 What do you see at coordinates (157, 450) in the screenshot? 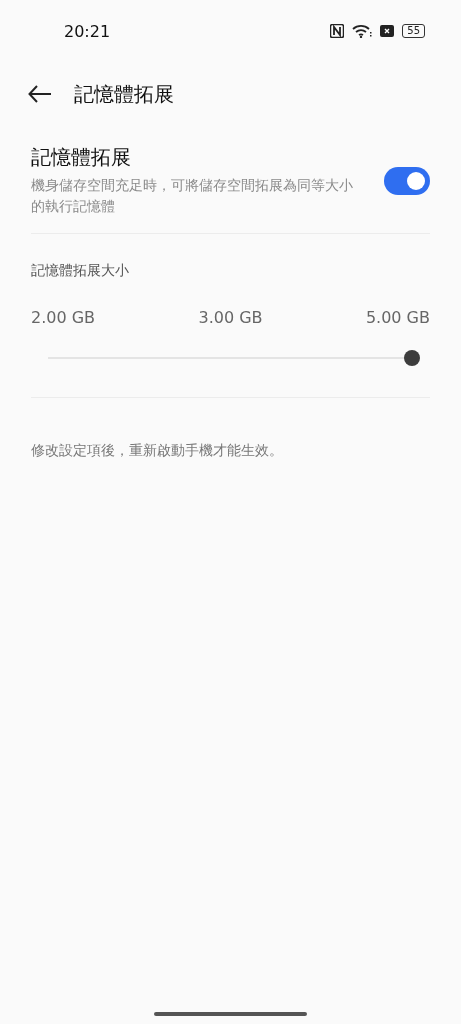
I see `restart-note: 修改設定項後，重新啟動手機才能生效。` at bounding box center [157, 450].